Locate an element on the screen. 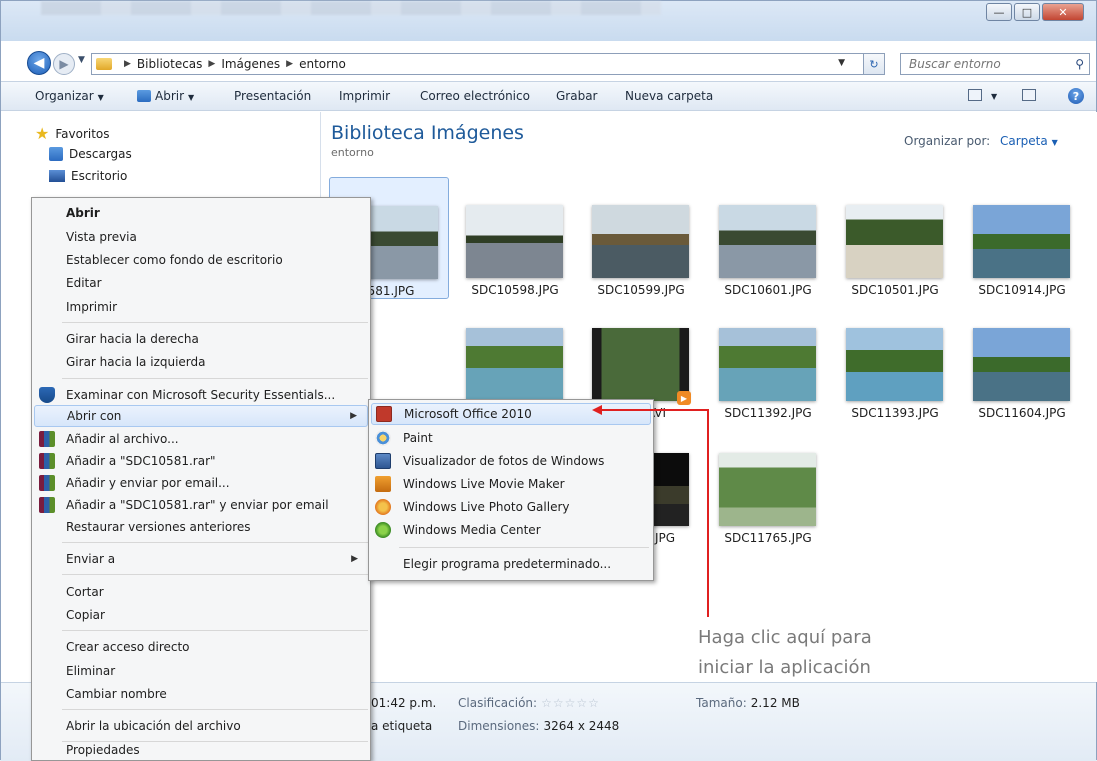 This screenshot has height=761, width=1097. thumbnail-item: SDC11393.JPG is located at coordinates (895, 361).